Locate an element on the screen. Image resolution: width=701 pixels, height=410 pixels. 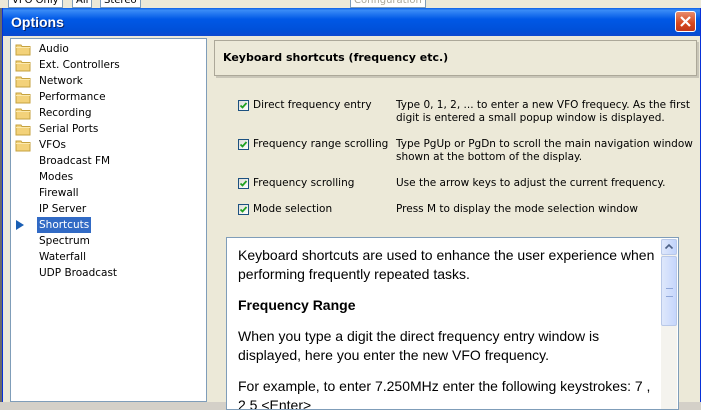
section-title: Keyboard shortcuts (frequency etc.) is located at coordinates (336, 57).